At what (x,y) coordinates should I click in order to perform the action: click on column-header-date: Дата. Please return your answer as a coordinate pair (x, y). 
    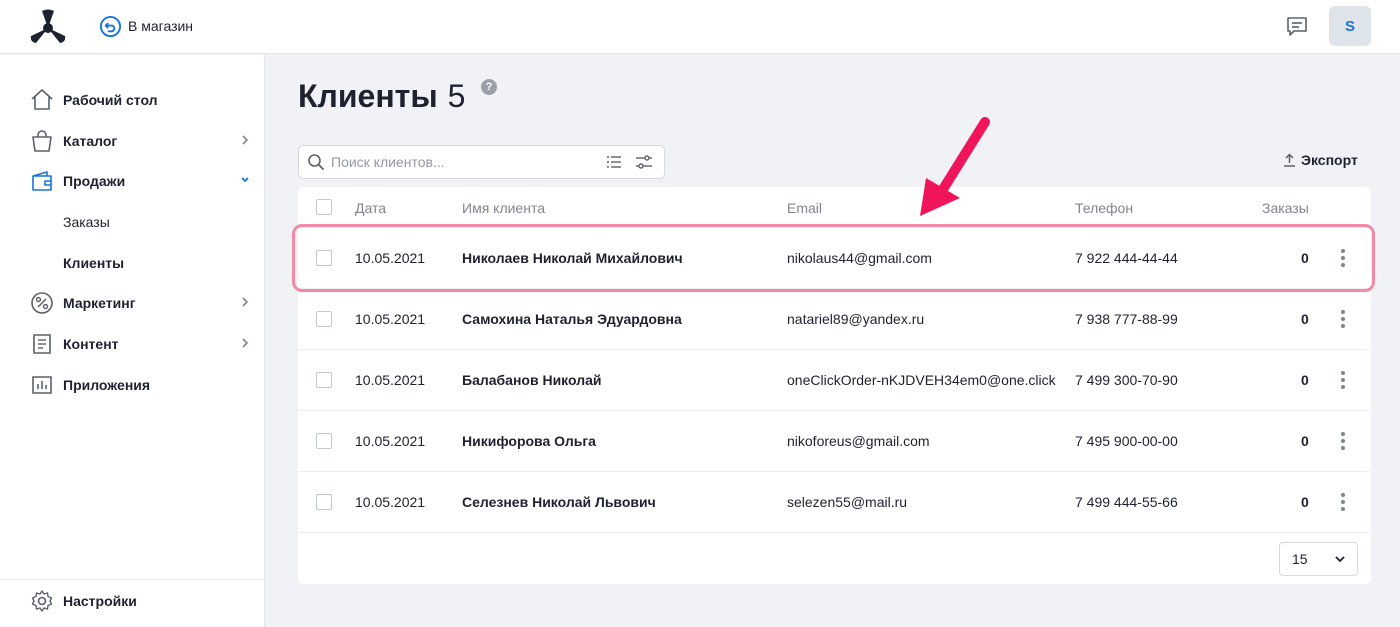
    Looking at the image, I should click on (370, 208).